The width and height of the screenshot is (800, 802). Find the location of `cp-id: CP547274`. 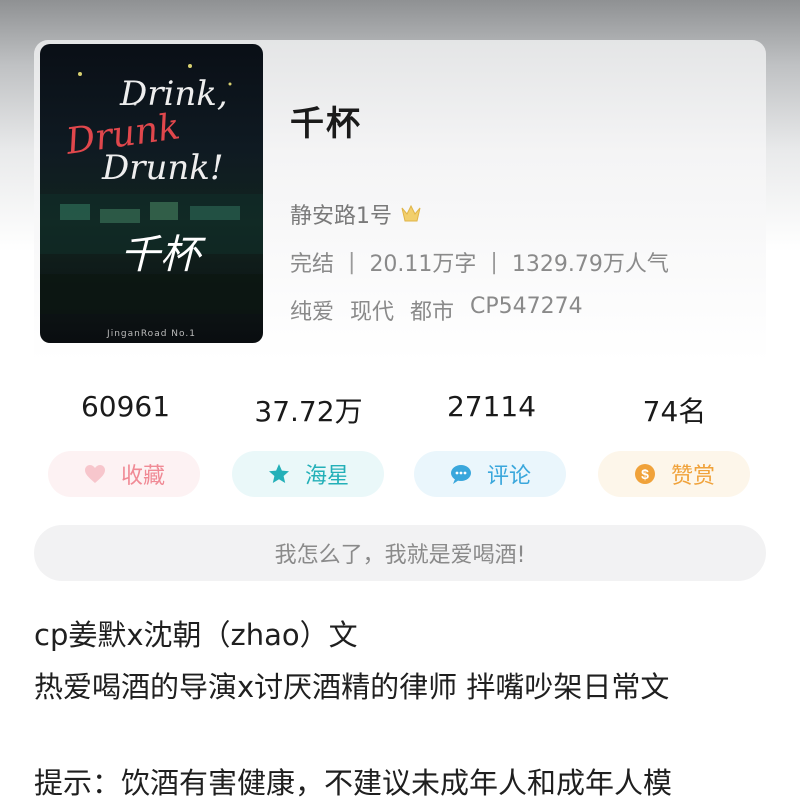

cp-id: CP547274 is located at coordinates (526, 306).